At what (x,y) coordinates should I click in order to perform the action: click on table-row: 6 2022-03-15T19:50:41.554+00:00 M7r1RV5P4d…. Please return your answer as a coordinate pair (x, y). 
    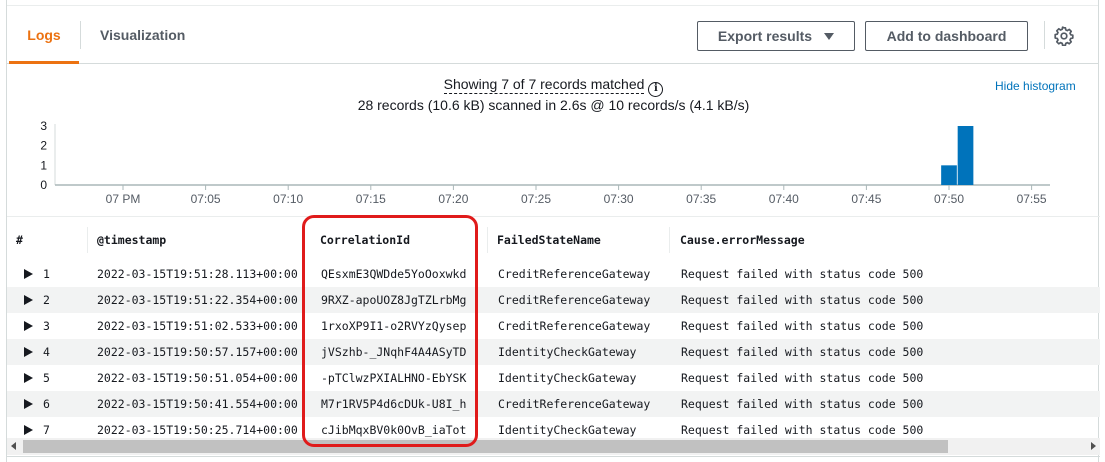
    Looking at the image, I should click on (553, 404).